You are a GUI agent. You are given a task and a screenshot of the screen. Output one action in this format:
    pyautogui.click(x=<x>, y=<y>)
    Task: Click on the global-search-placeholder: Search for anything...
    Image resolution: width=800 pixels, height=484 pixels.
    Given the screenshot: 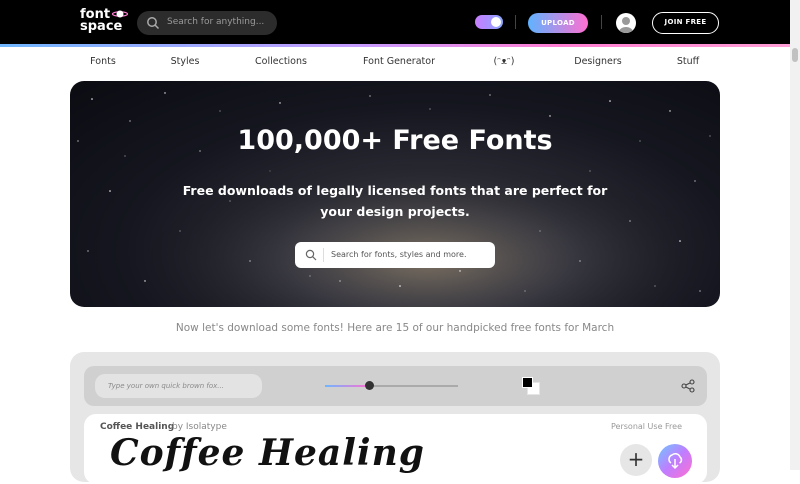 What is the action you would take?
    pyautogui.click(x=216, y=22)
    